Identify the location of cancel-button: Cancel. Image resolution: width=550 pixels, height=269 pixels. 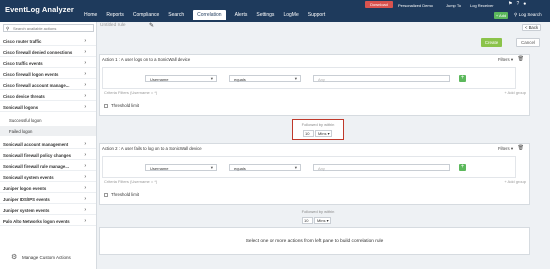
(528, 42).